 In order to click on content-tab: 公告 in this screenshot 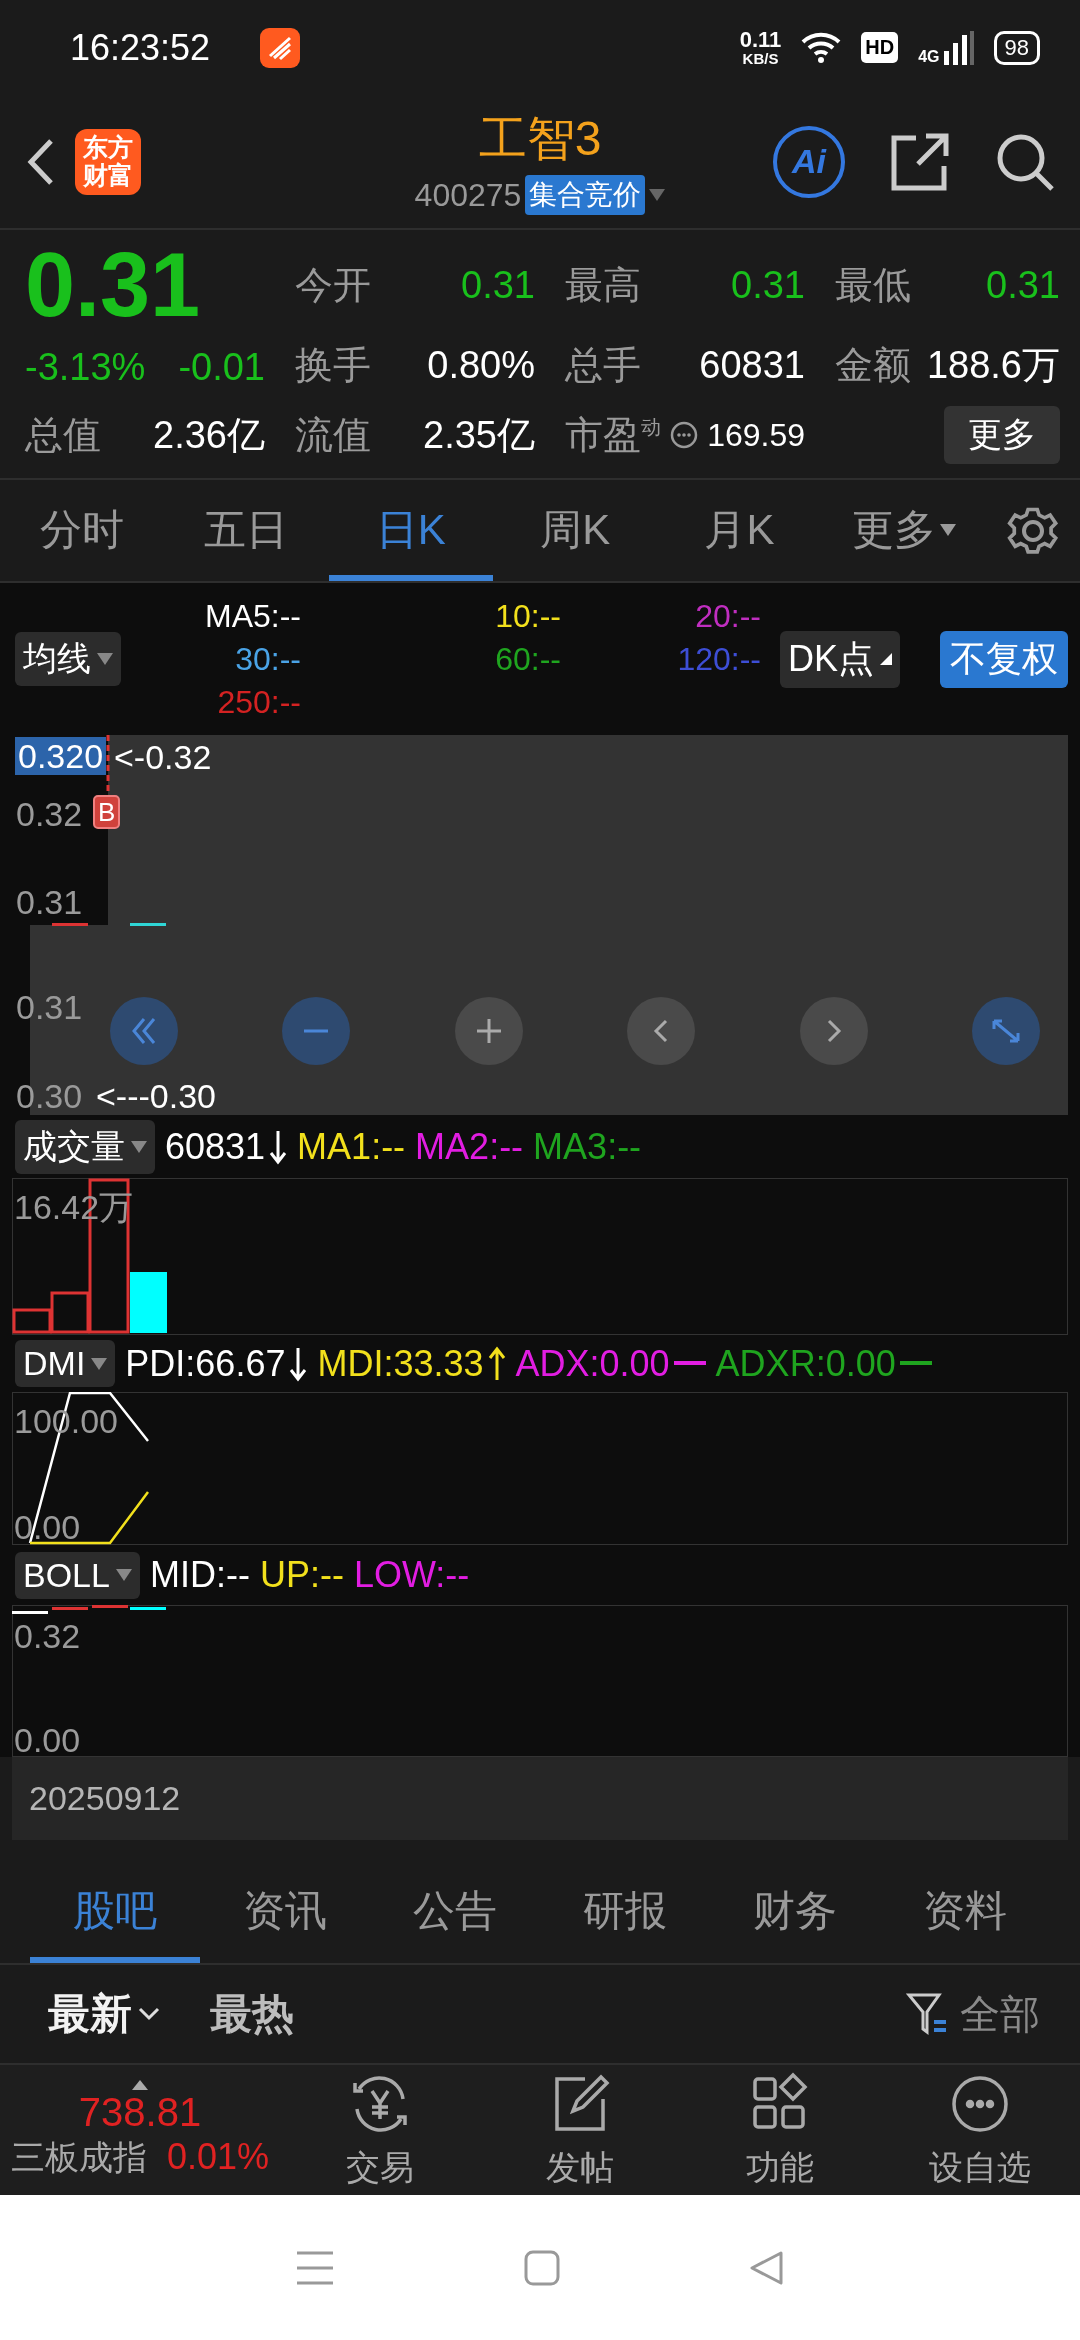, I will do `click(455, 1911)`.